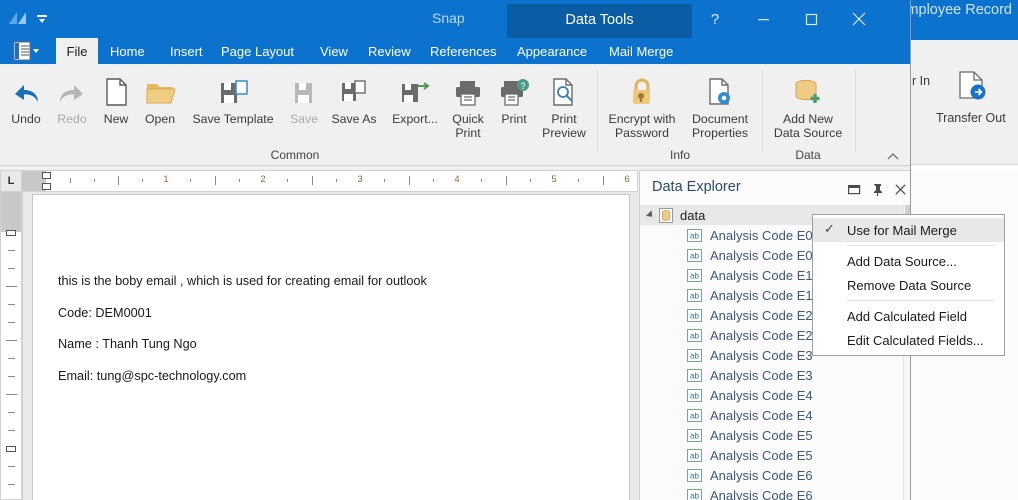 The image size is (1018, 500). I want to click on print-preview-button: Print Preview, so click(564, 104).